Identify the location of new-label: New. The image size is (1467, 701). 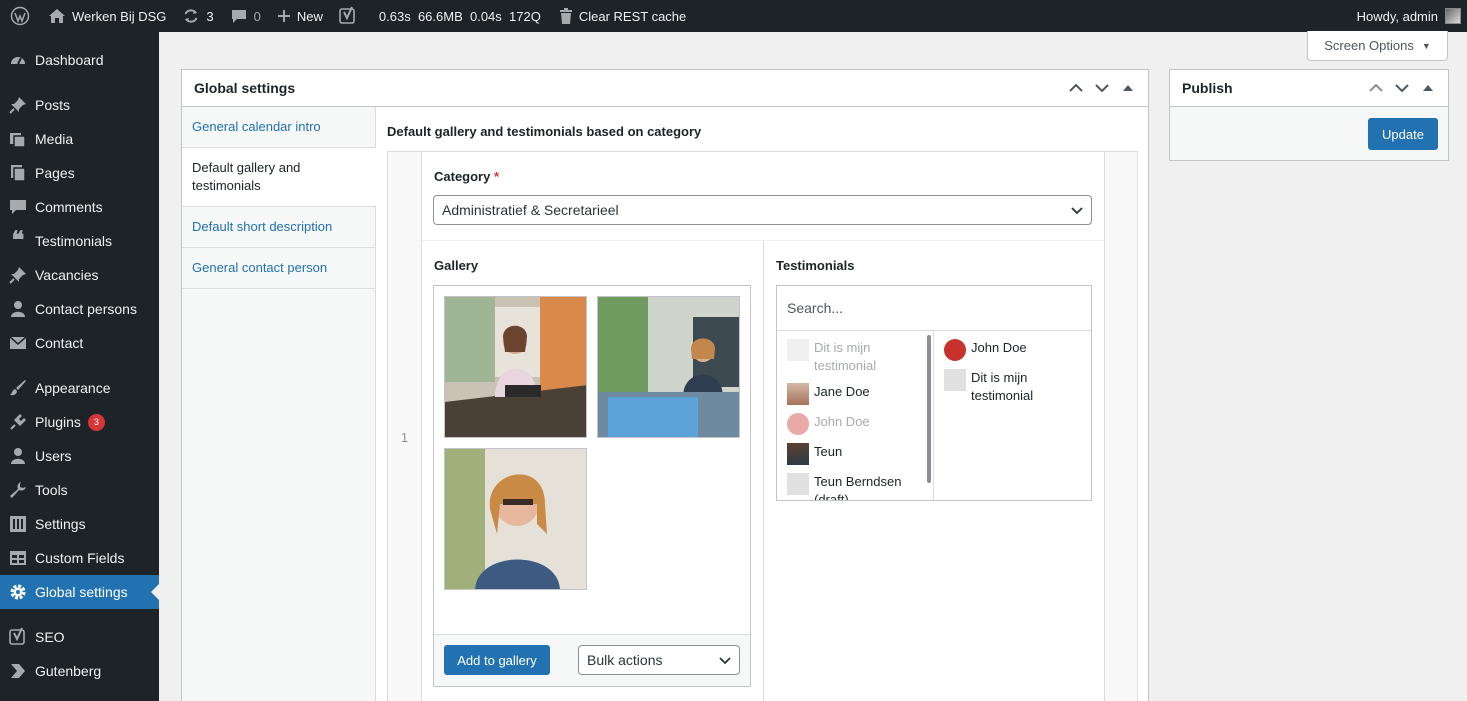
(309, 16).